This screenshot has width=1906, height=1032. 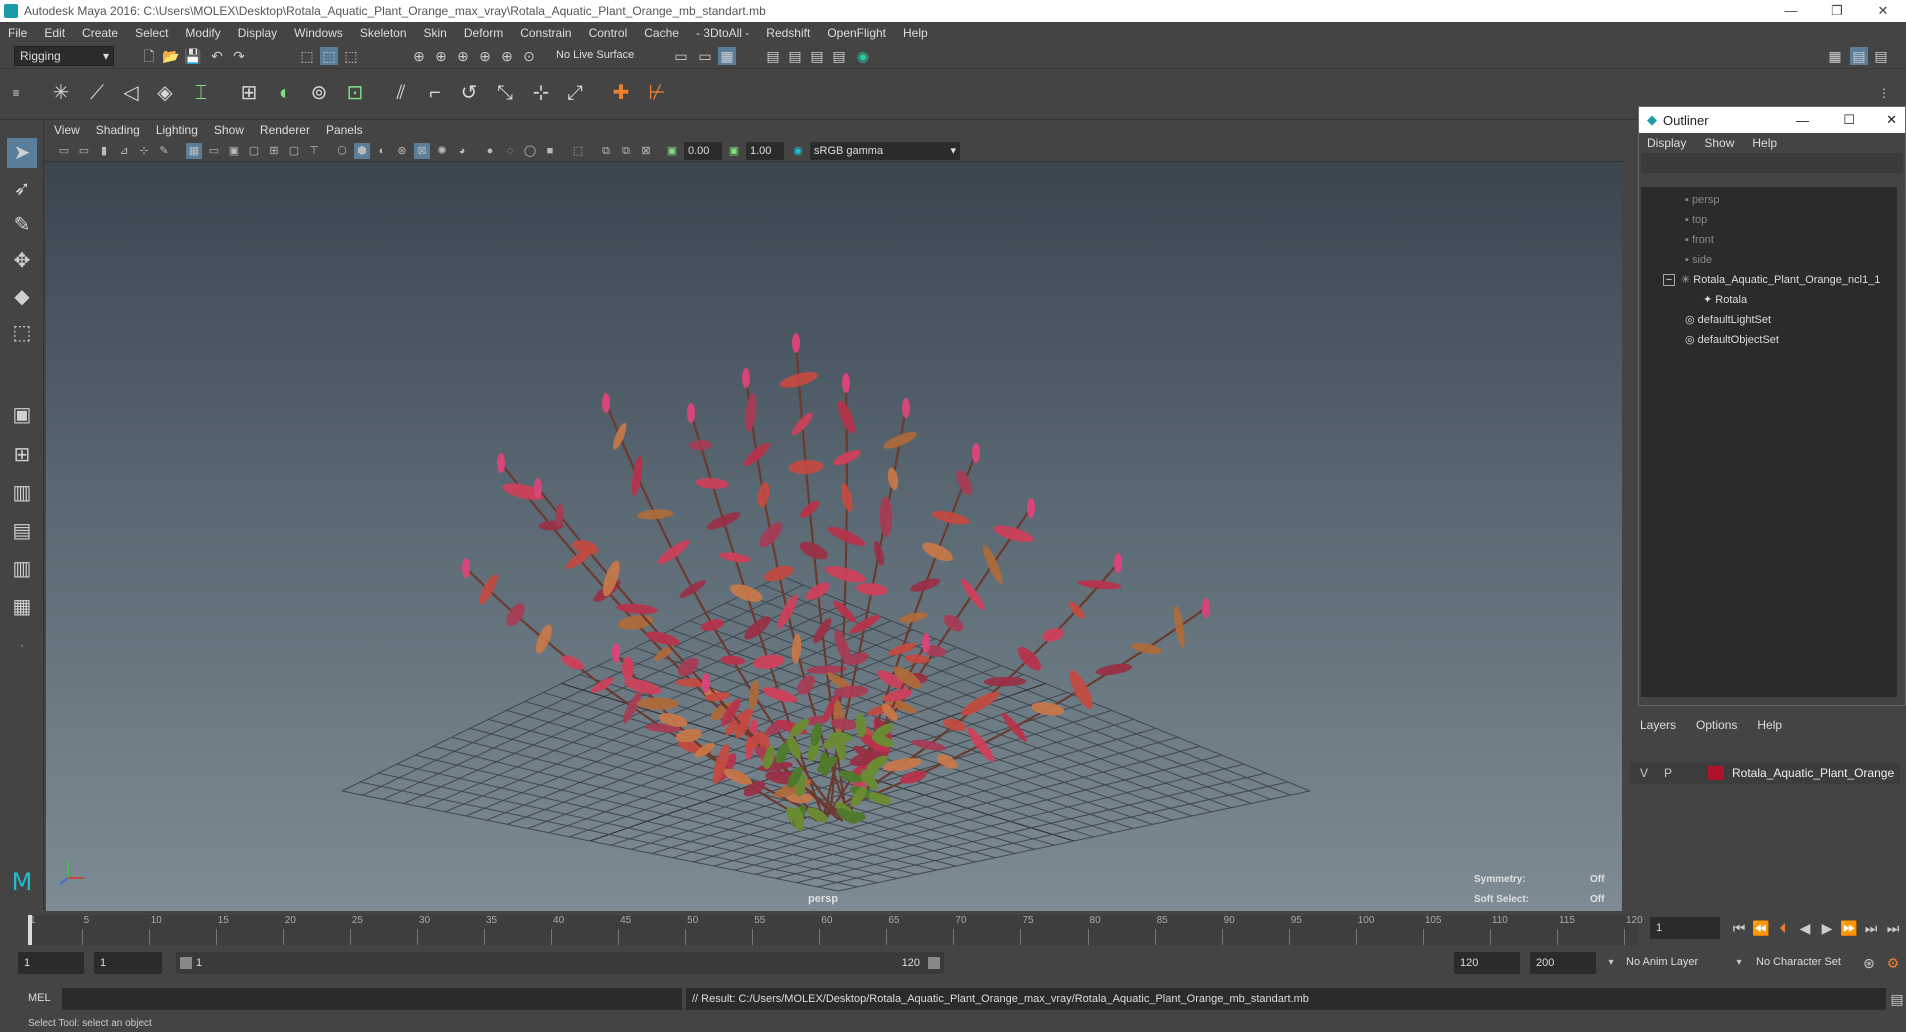 What do you see at coordinates (1725, 300) in the screenshot?
I see `list-item: ✦ Rotala` at bounding box center [1725, 300].